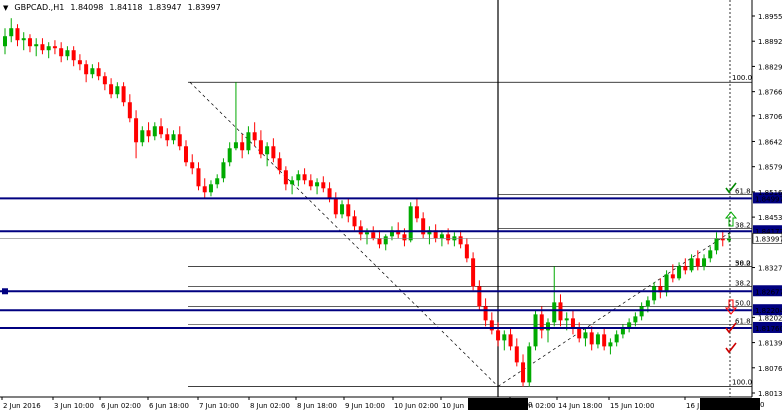  I want to click on price-tick-label: 1.81395, so click(770, 344).